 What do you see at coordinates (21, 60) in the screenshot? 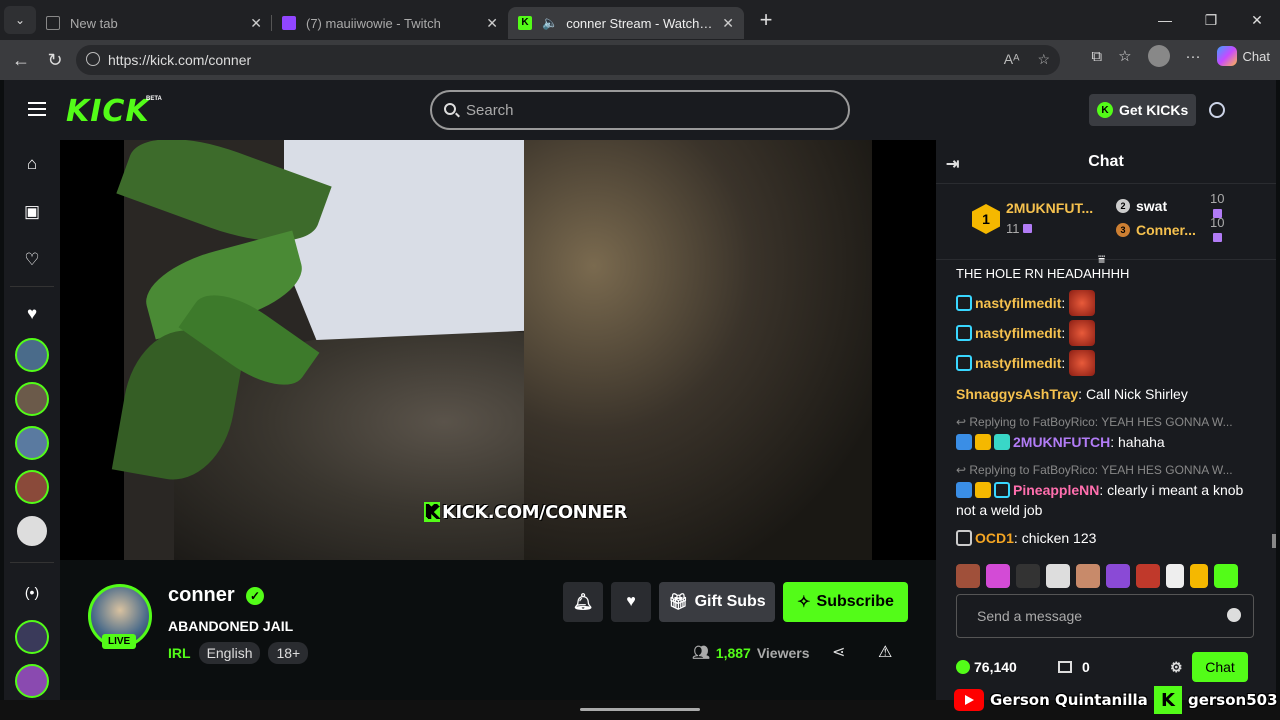
I see `back-icon: ←` at bounding box center [21, 60].